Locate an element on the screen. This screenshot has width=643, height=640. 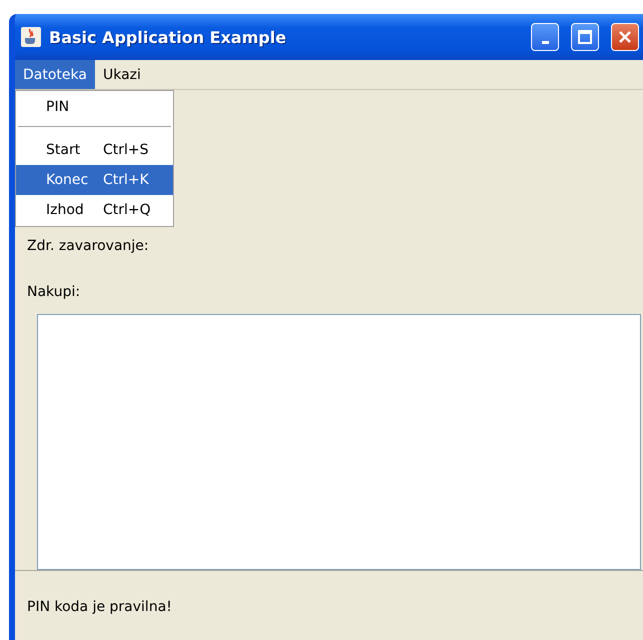
menu-item: Konec Ctrl+K is located at coordinates (94, 180).